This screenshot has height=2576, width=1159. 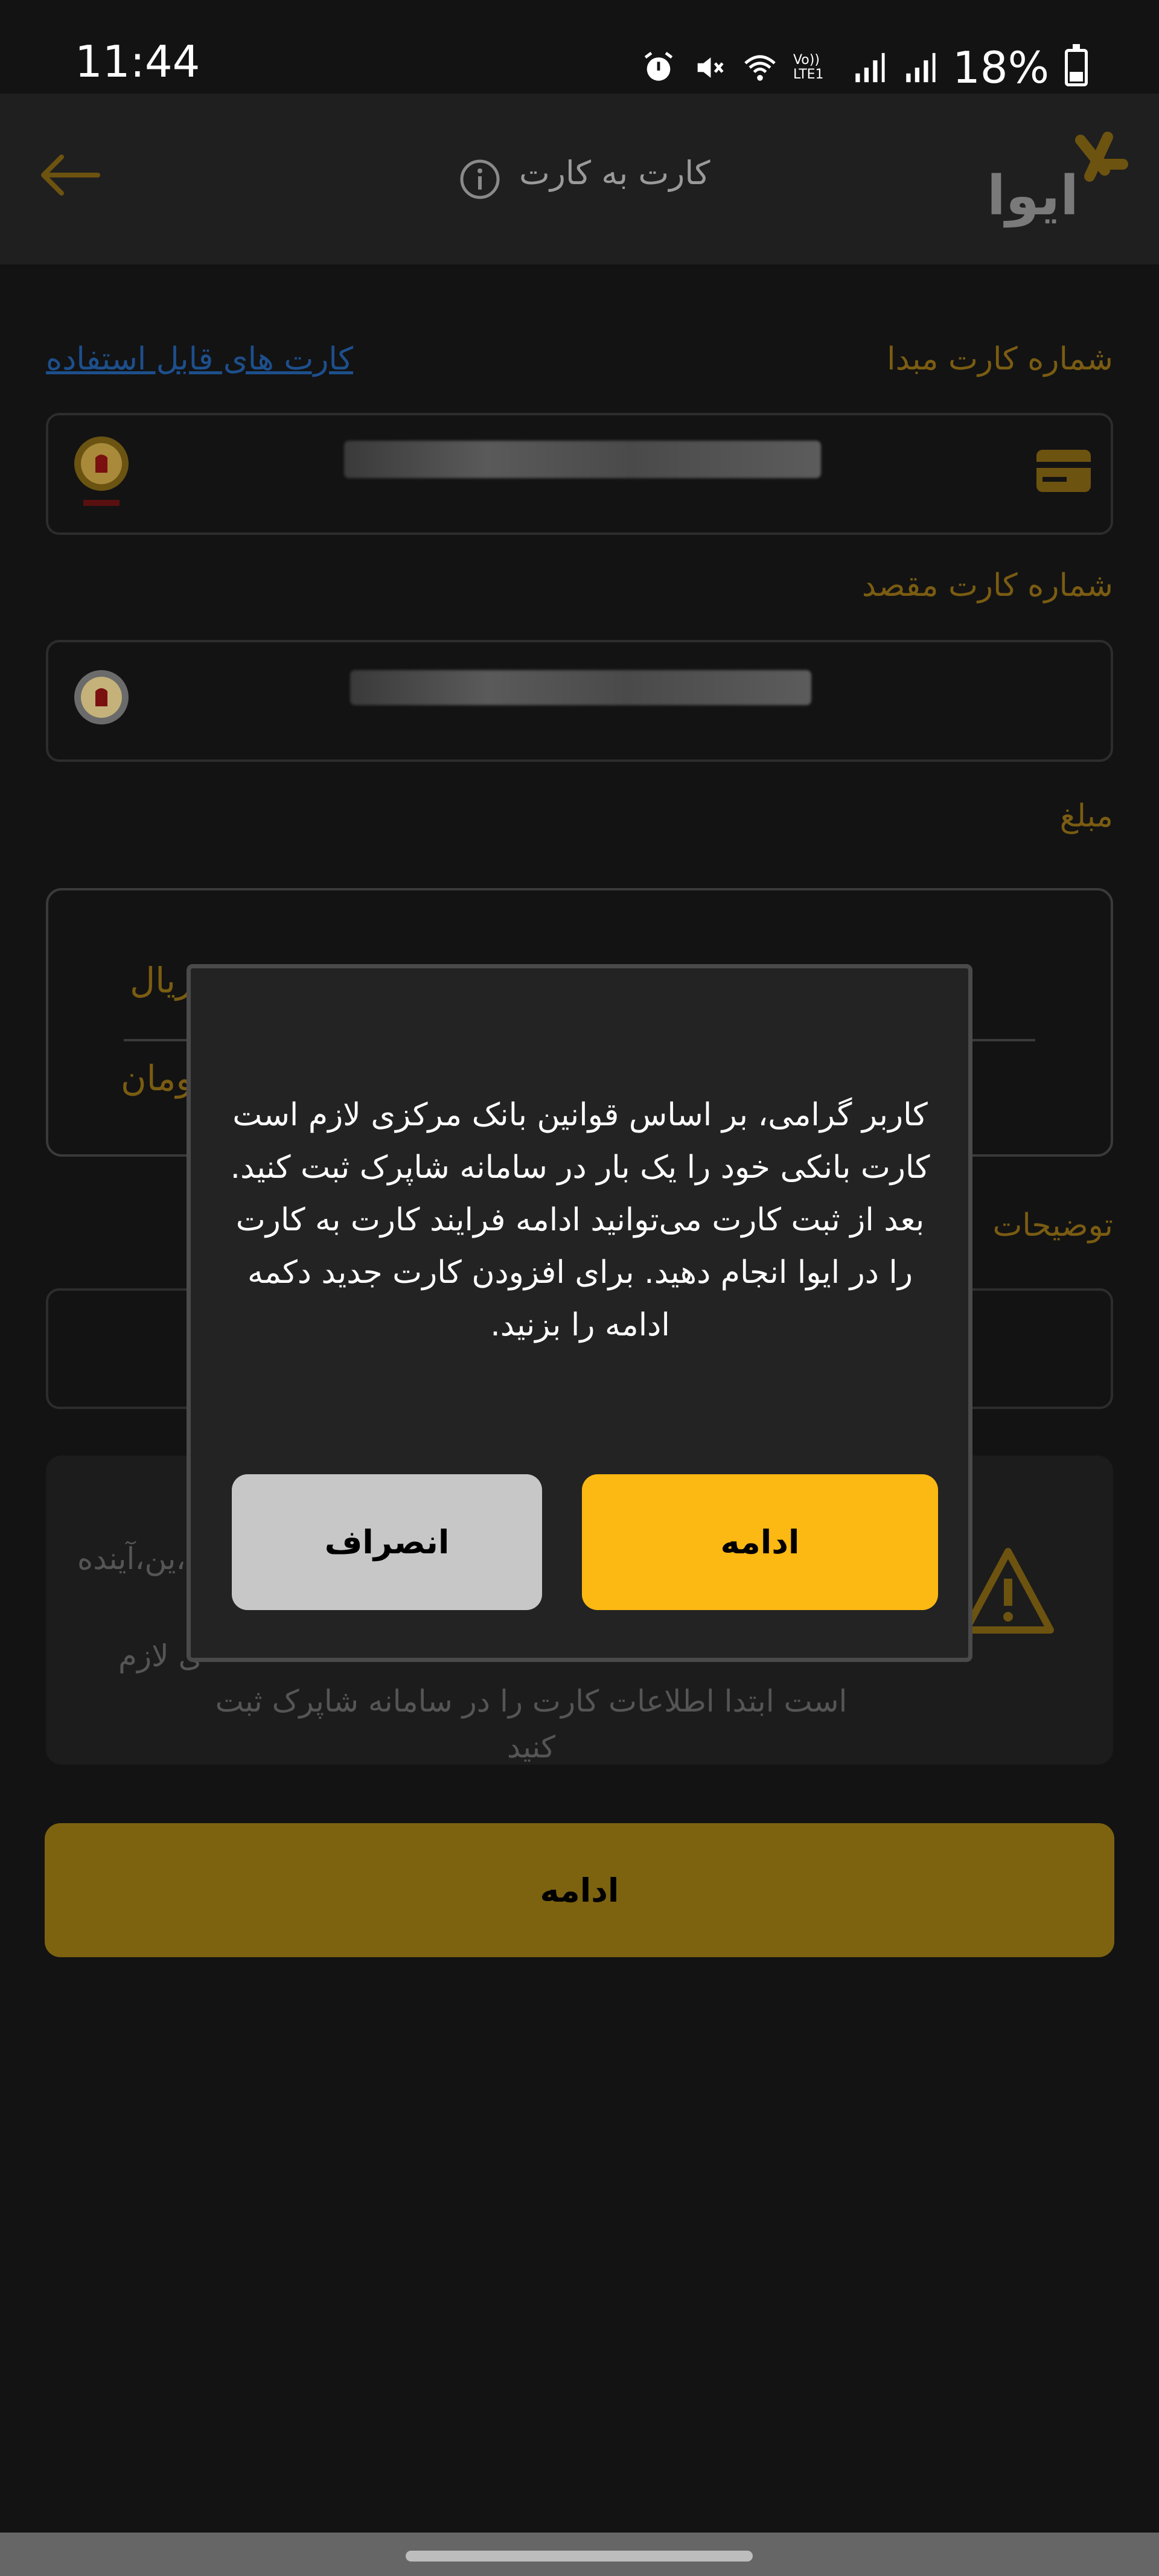 What do you see at coordinates (1076, 65) in the screenshot?
I see `battery-icon` at bounding box center [1076, 65].